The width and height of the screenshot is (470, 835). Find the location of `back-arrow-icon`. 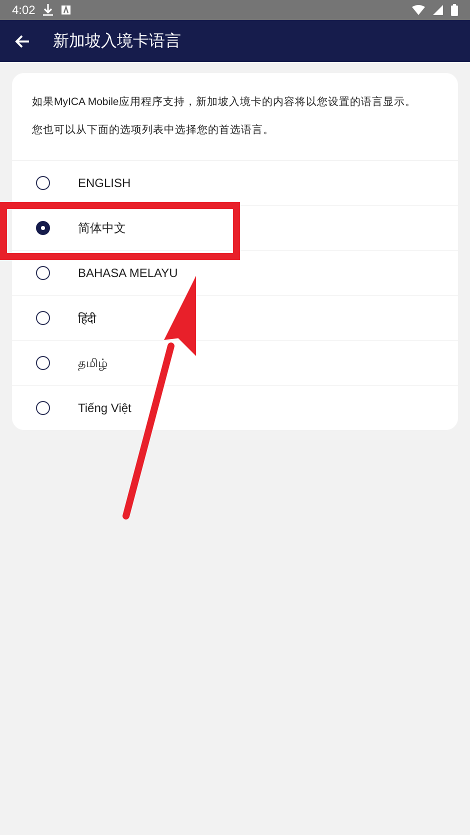

back-arrow-icon is located at coordinates (22, 41).